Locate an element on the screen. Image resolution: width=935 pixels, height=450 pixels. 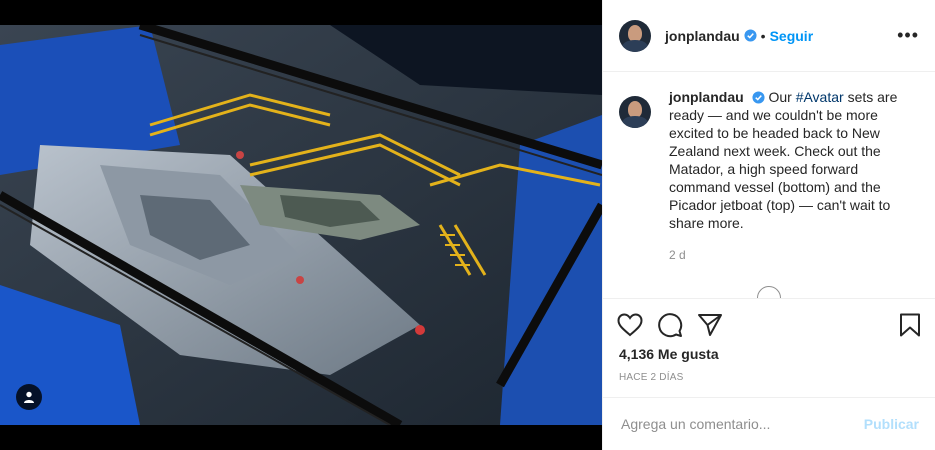
header-username: jonplandau is located at coordinates (702, 36).